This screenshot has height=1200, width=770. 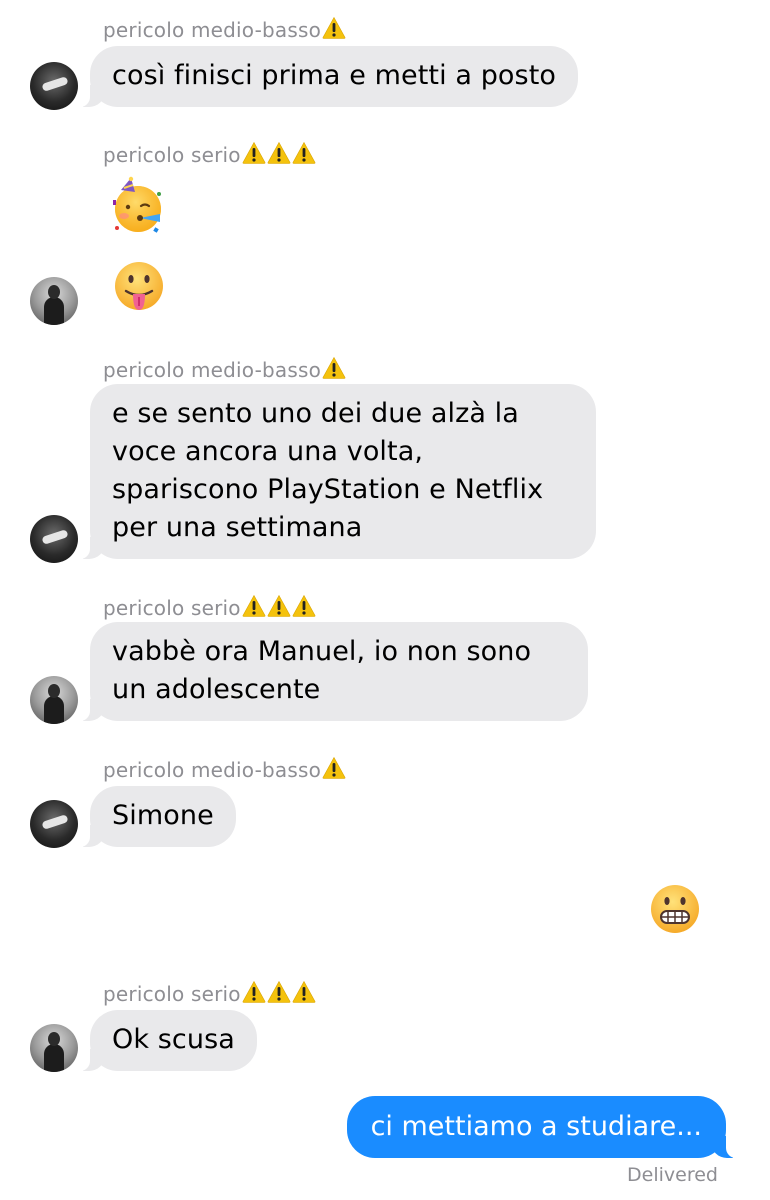 I want to click on message-bubble: così finisci prima e metti a posto, so click(x=328, y=76).